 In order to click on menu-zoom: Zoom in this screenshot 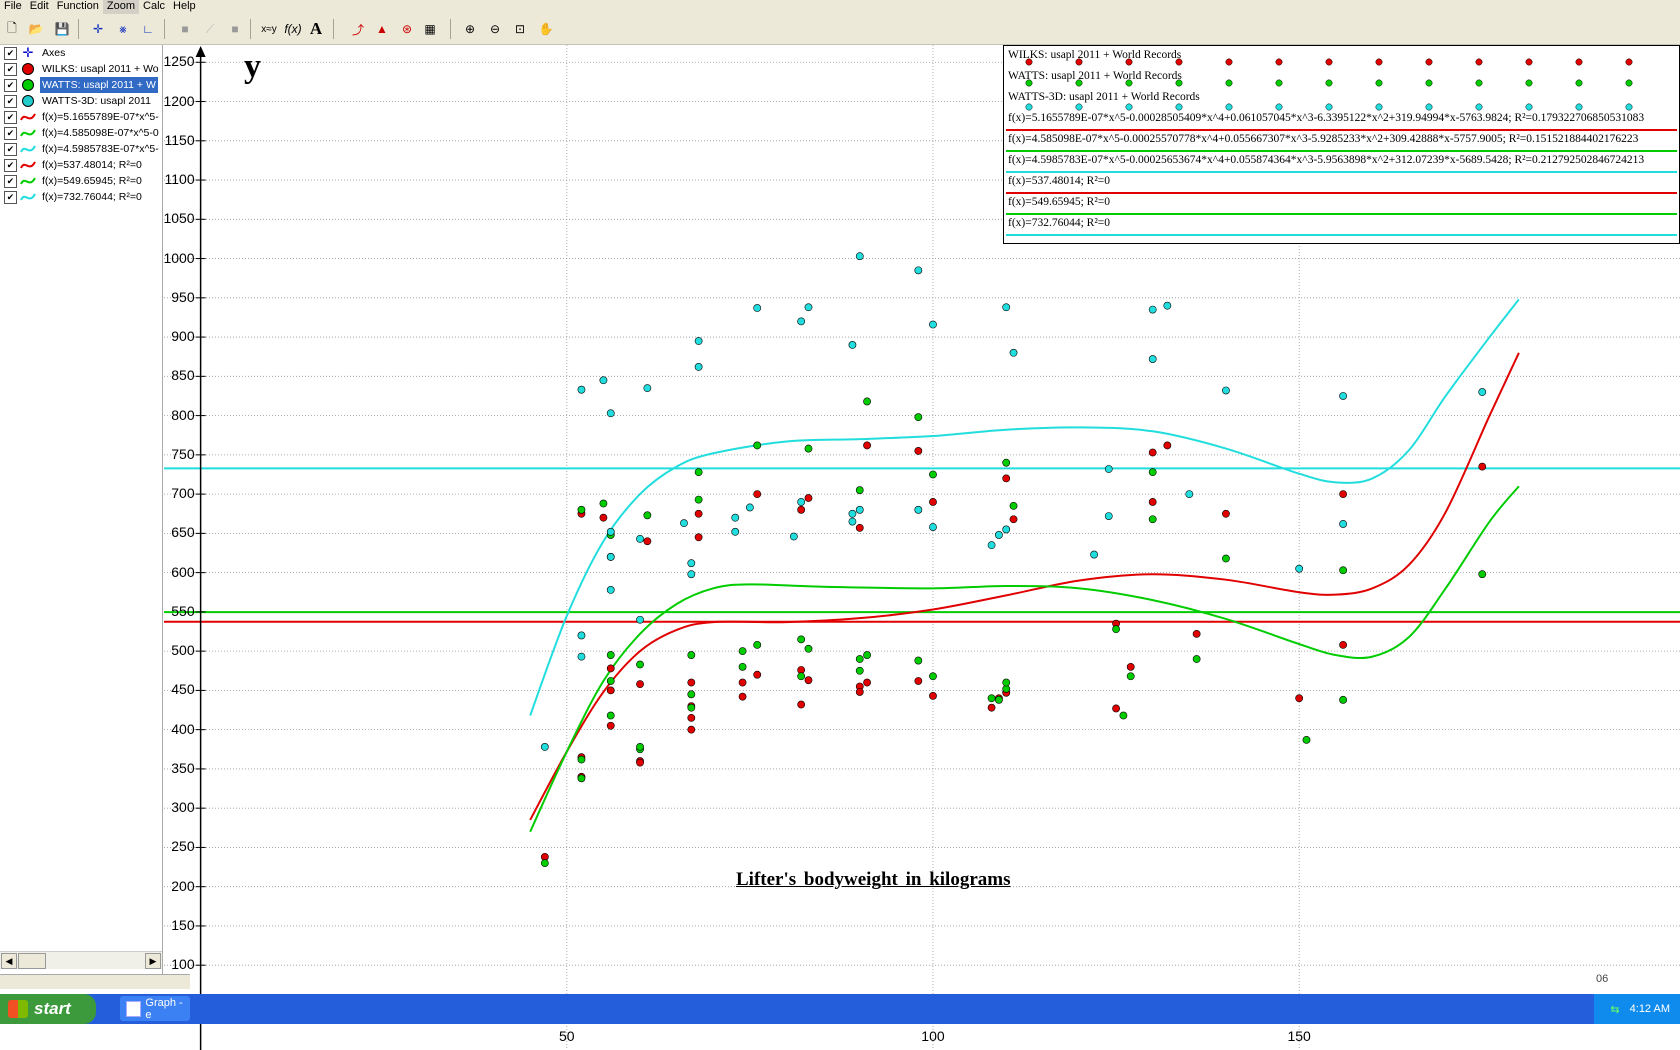, I will do `click(121, 7)`.